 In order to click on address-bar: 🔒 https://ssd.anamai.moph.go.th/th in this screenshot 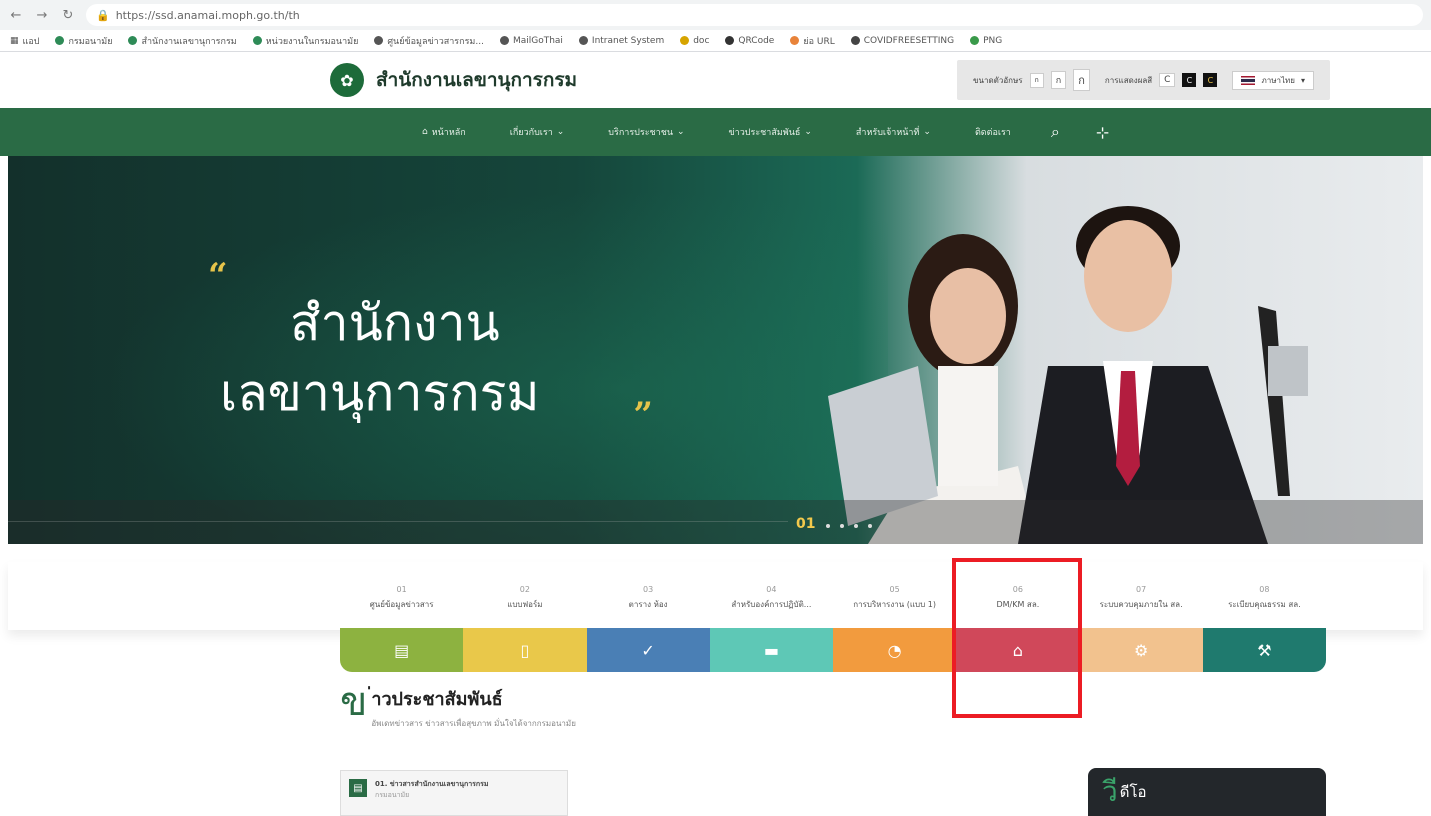, I will do `click(754, 15)`.